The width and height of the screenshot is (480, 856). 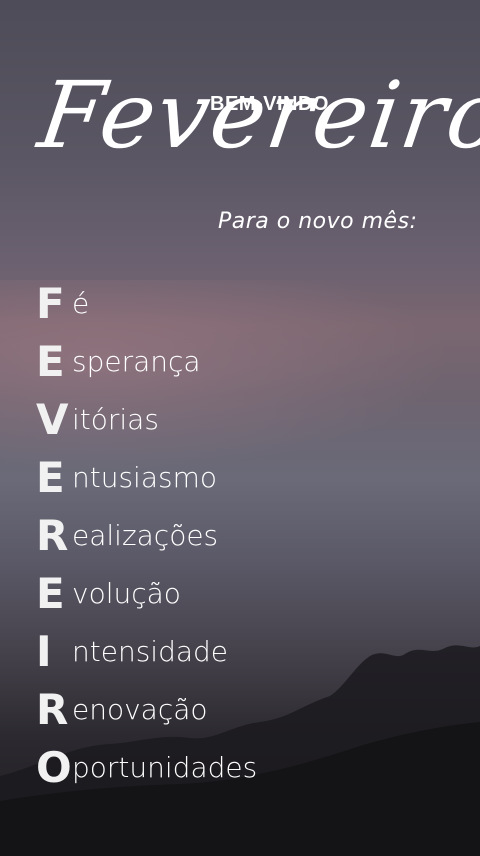 What do you see at coordinates (150, 651) in the screenshot?
I see `acrostic-word: ntensidade` at bounding box center [150, 651].